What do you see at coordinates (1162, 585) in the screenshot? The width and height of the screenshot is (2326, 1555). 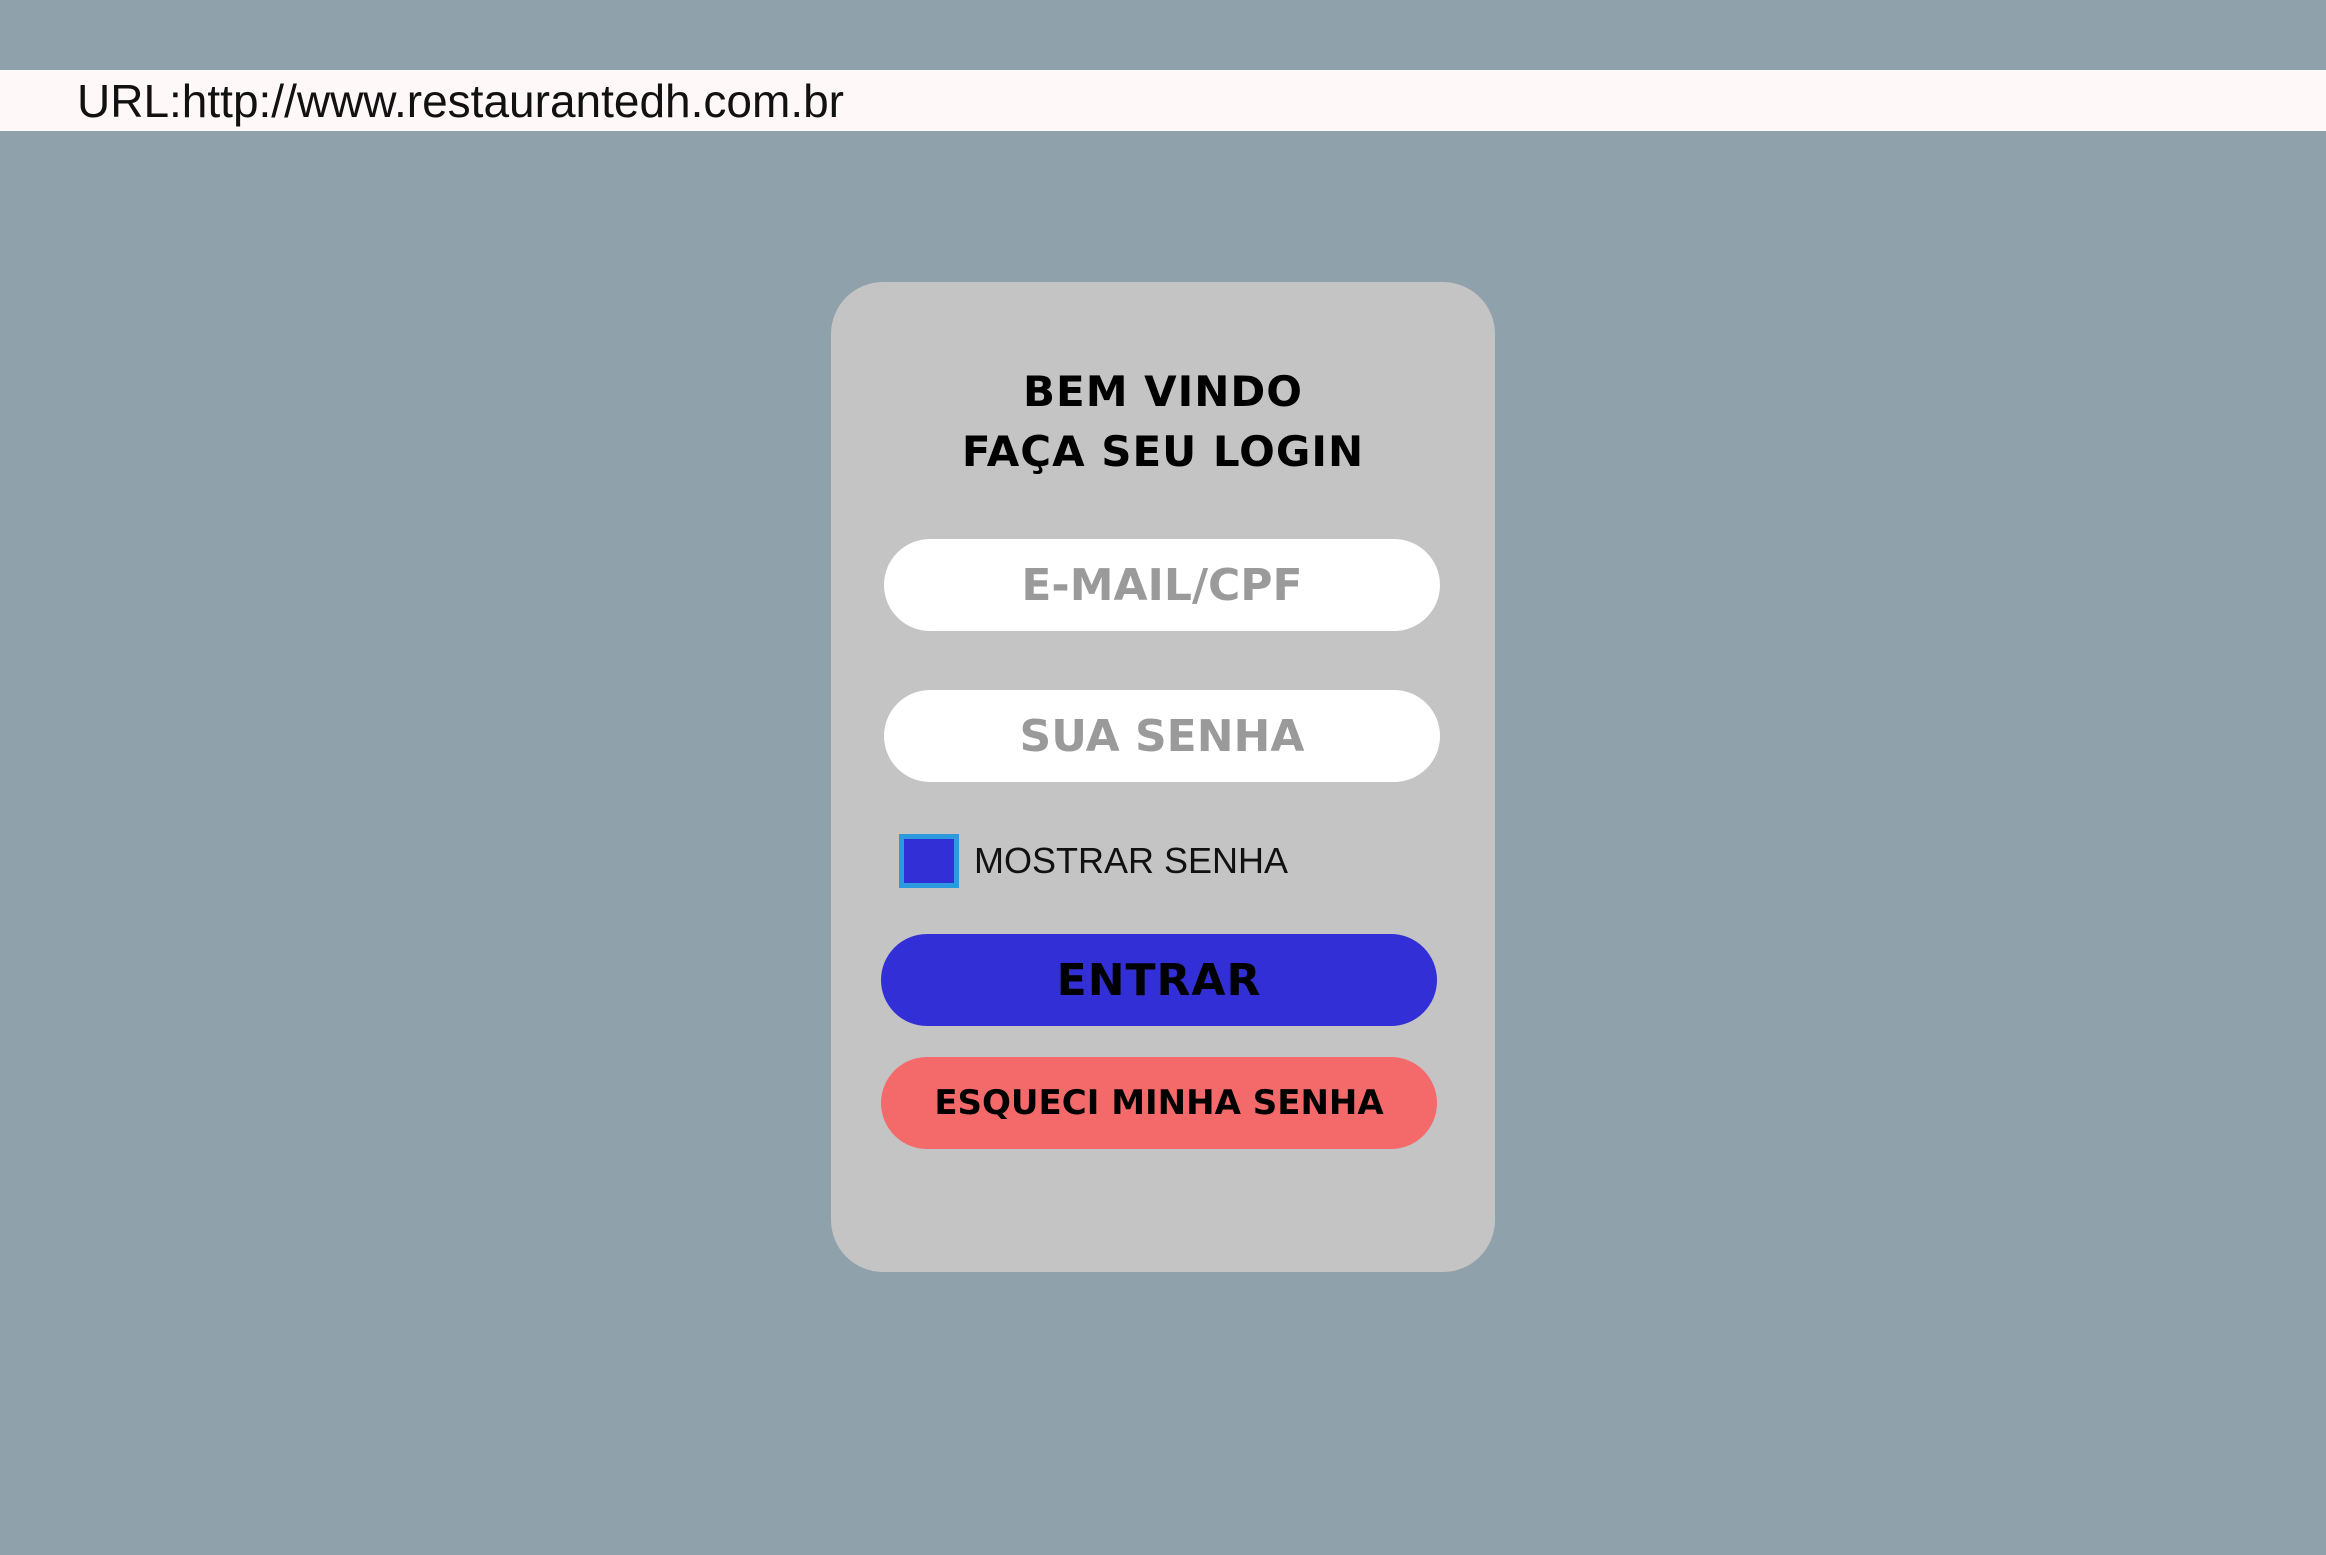 I see `email-cpf-input` at bounding box center [1162, 585].